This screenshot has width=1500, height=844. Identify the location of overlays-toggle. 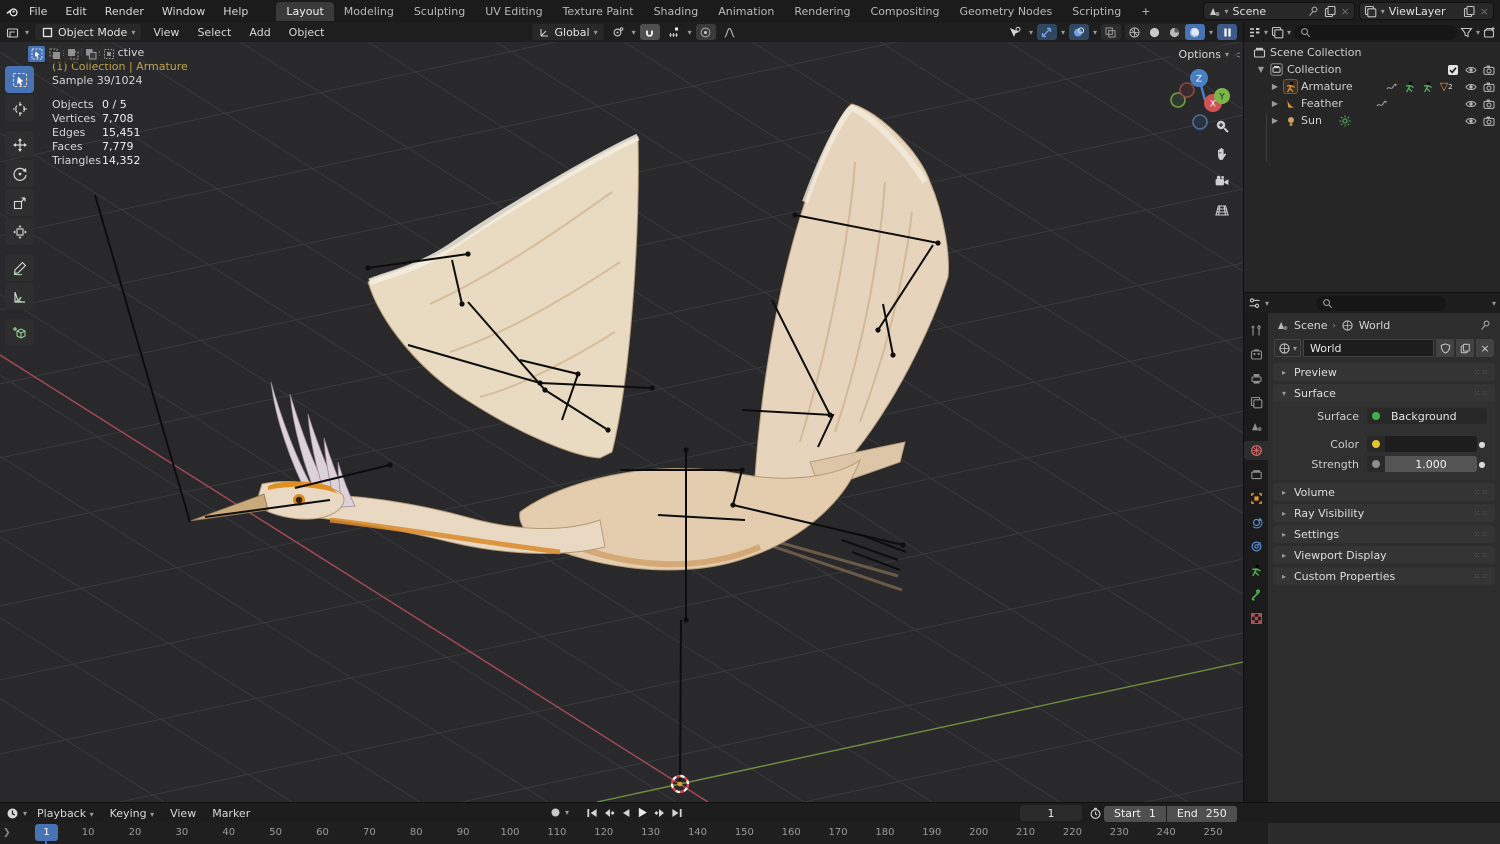
(1078, 32).